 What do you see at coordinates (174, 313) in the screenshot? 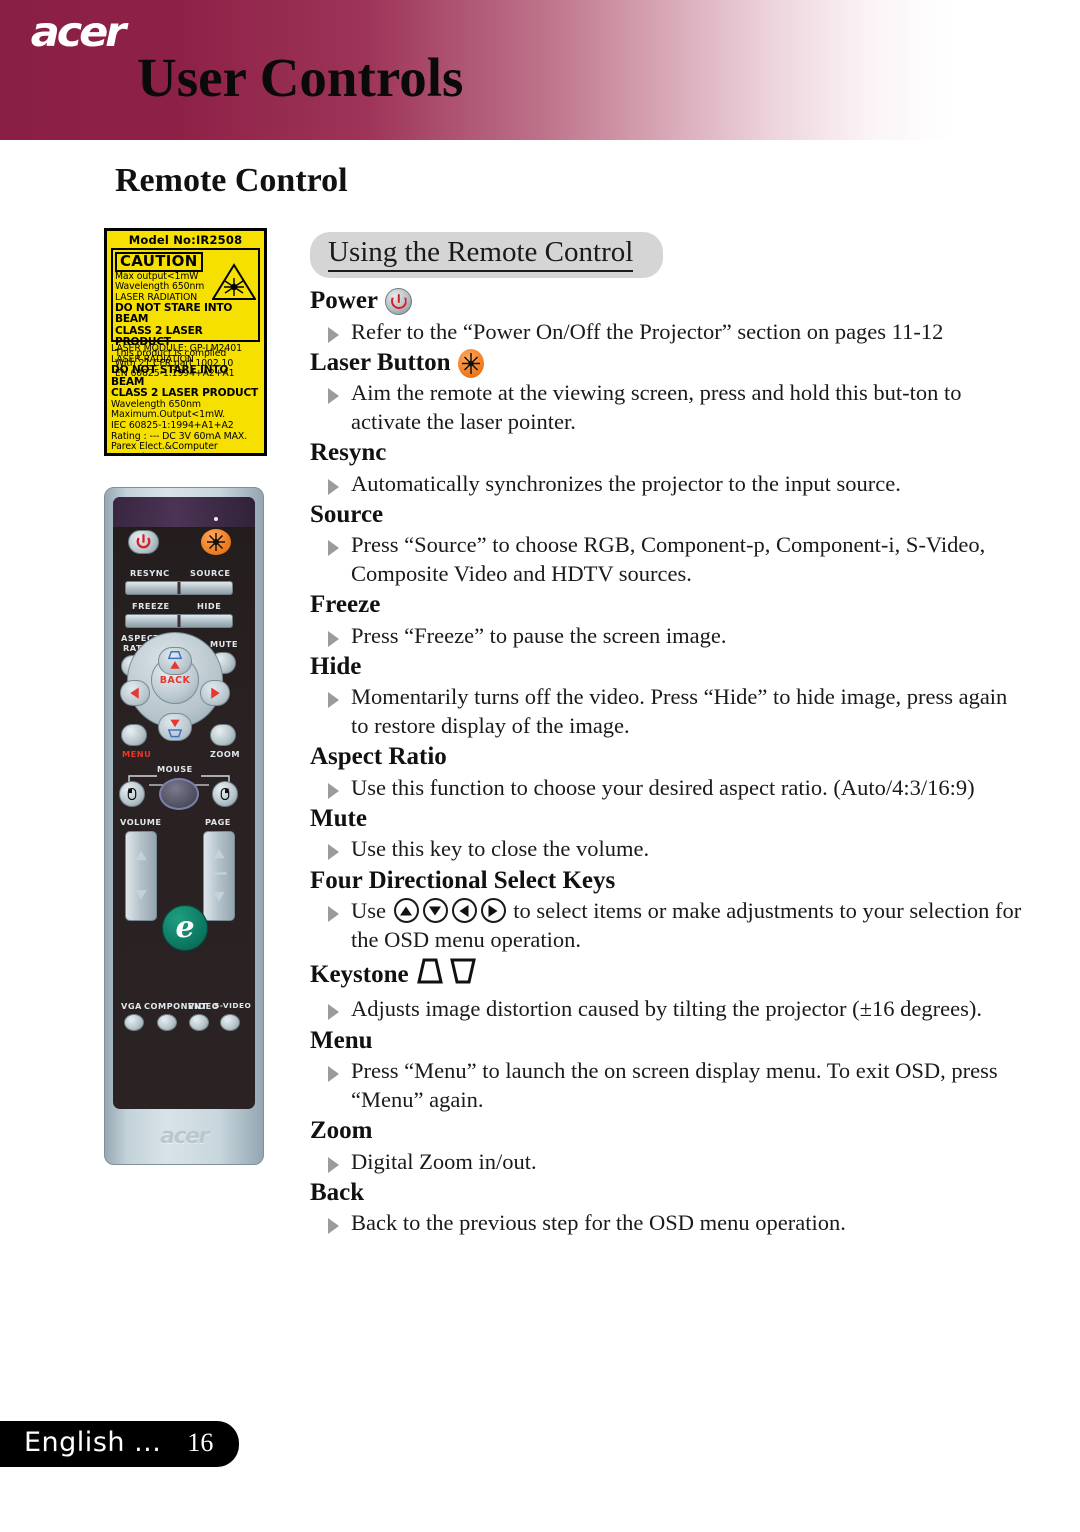
I see `caution-bold-0: DO NOT STARE INTO BEAM` at bounding box center [174, 313].